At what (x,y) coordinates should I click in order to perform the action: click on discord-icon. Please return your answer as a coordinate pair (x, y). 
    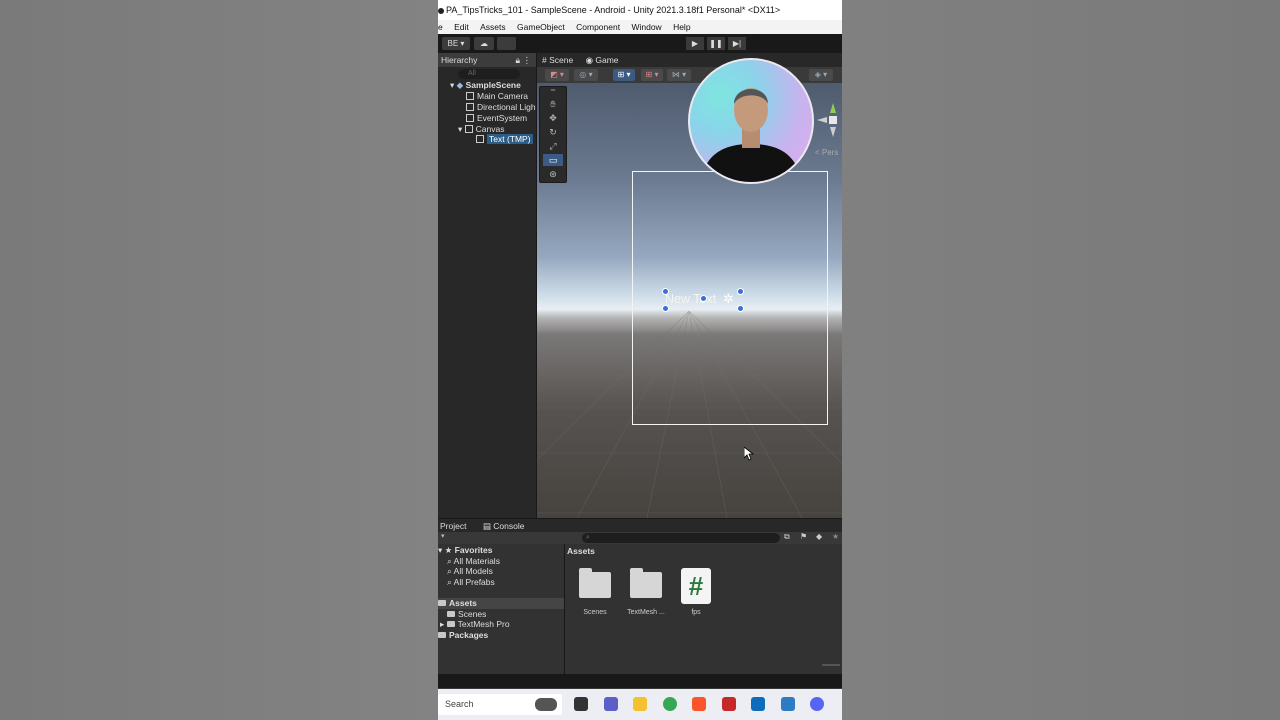
    Looking at the image, I should click on (817, 704).